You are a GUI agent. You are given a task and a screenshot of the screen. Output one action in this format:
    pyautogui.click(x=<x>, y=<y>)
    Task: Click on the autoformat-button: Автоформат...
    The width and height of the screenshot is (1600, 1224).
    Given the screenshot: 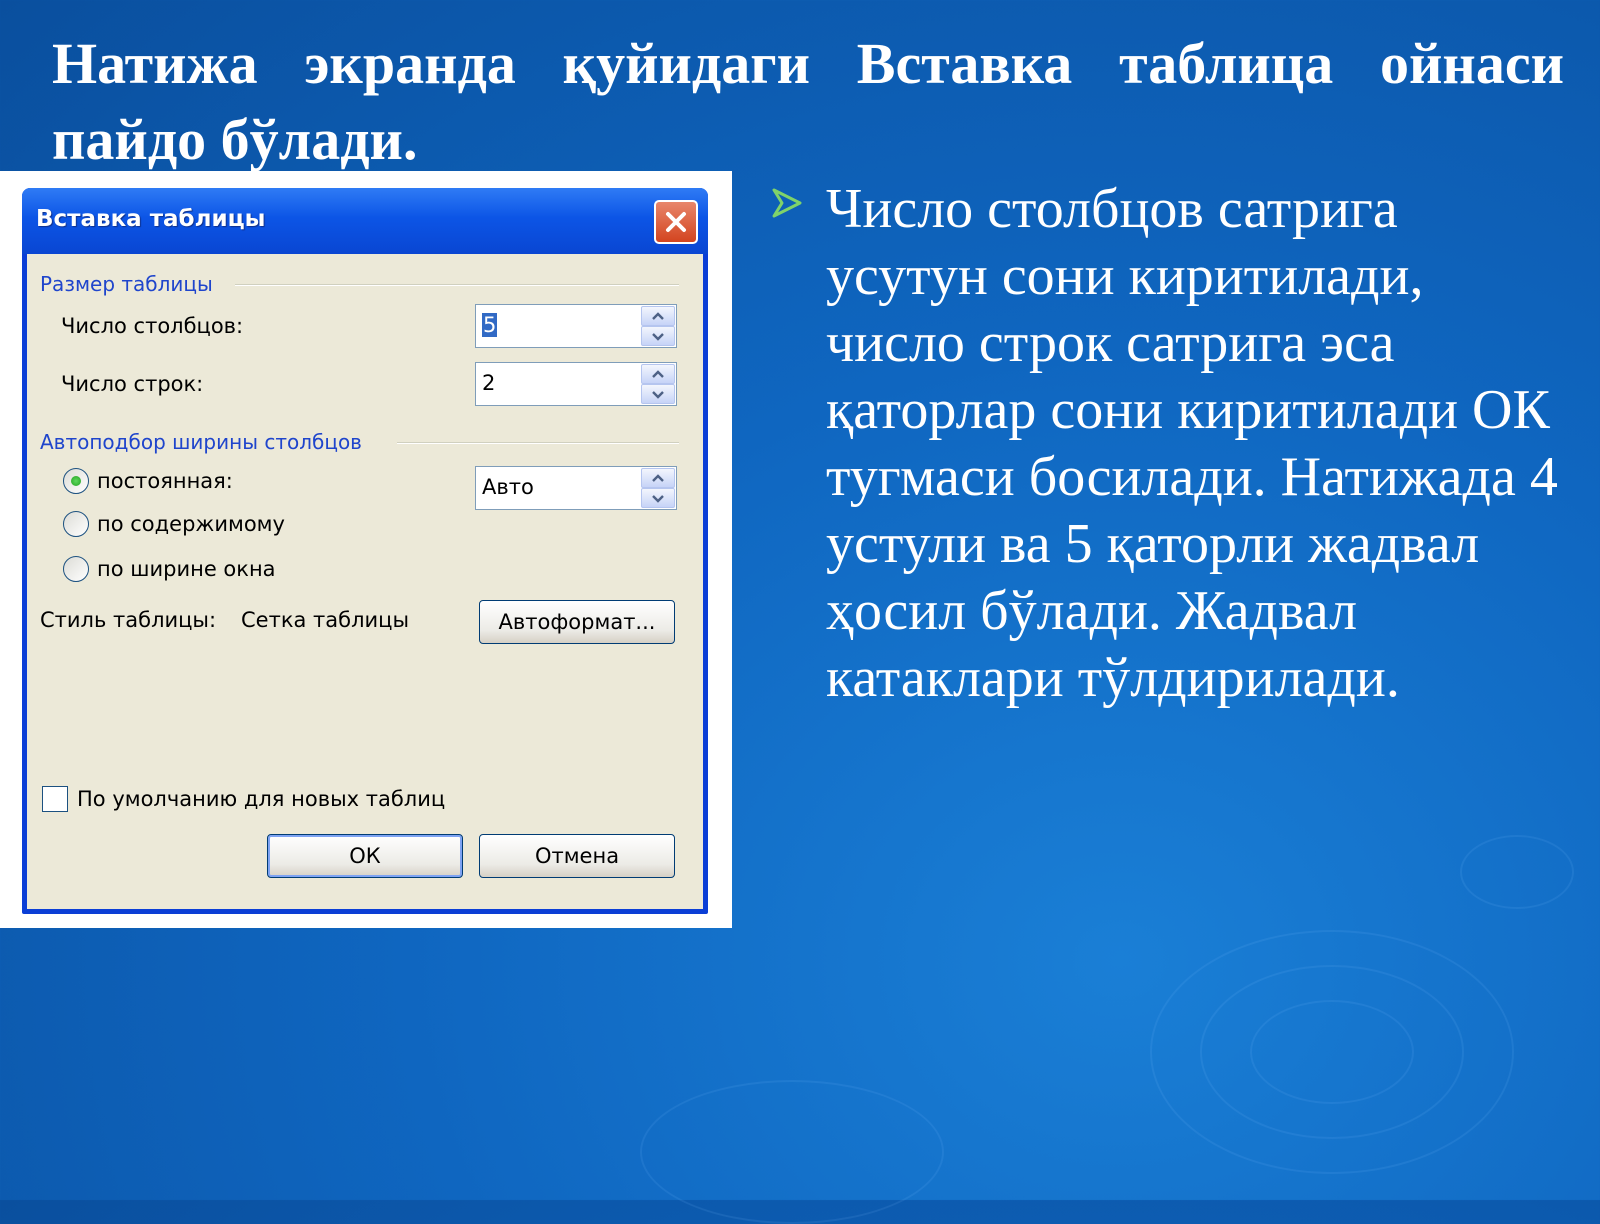 What is the action you would take?
    pyautogui.click(x=577, y=622)
    